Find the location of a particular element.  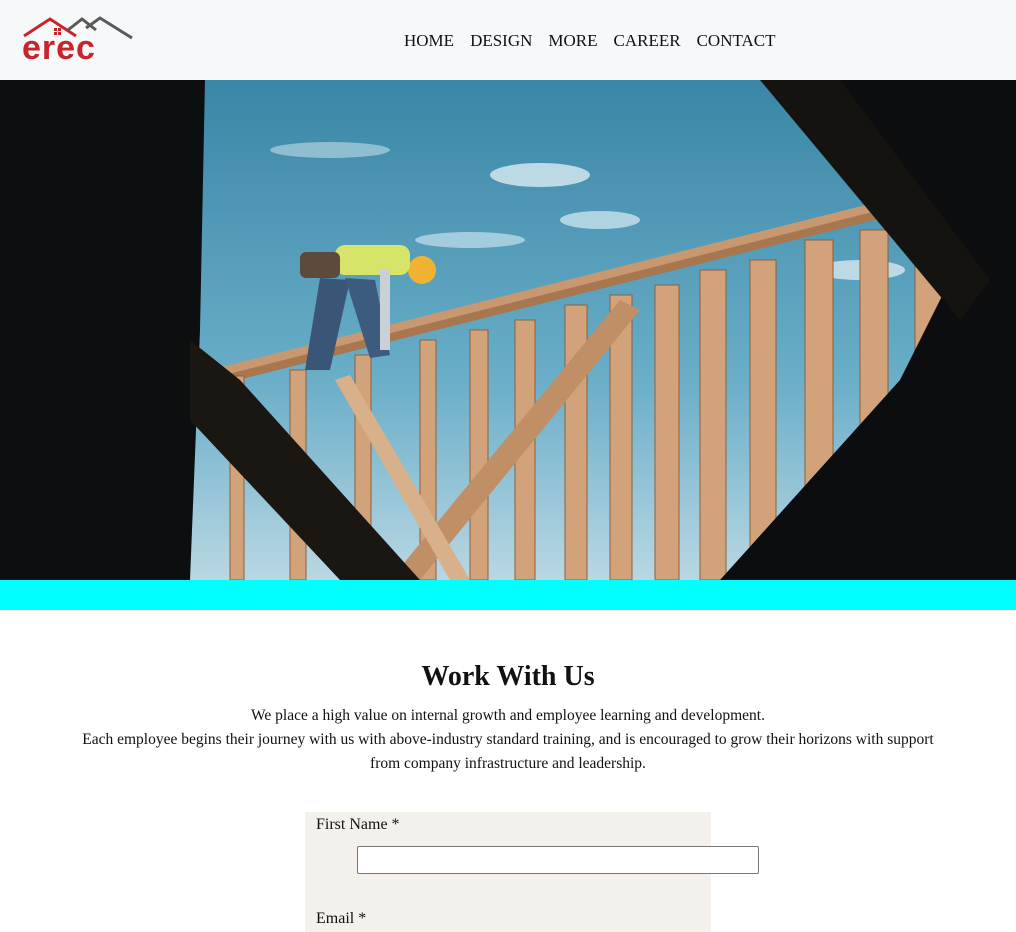

accent-bar is located at coordinates (508, 595).